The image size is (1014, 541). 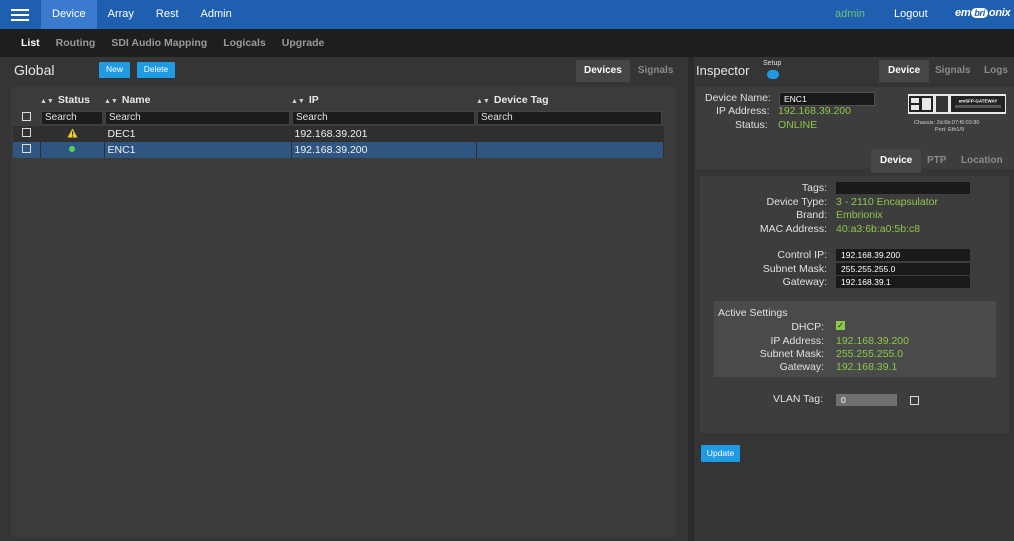 I want to click on subnet-field: 255.255.255.0, so click(x=903, y=269).